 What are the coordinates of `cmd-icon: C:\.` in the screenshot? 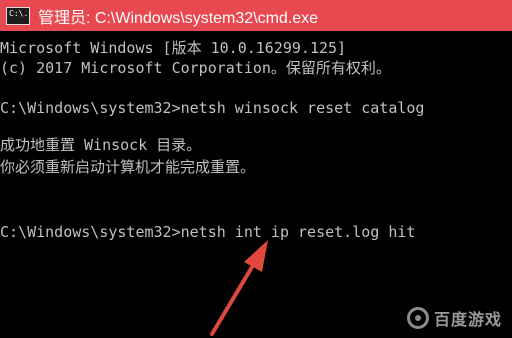 It's located at (18, 15).